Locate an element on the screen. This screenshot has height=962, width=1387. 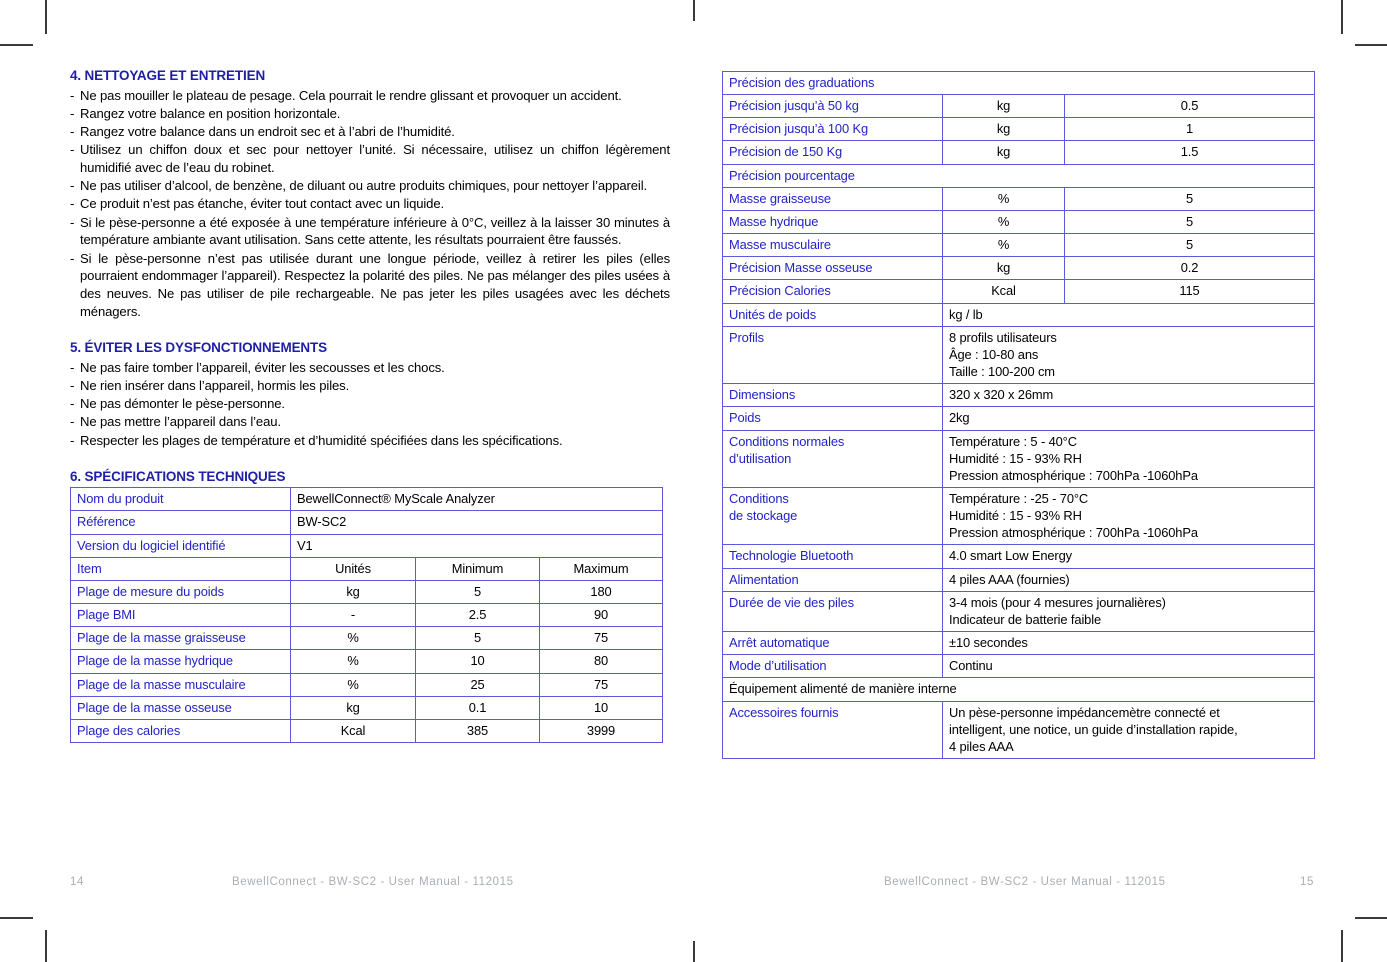
section-label: Équipement alimenté de manière interne is located at coordinates (1018, 689).